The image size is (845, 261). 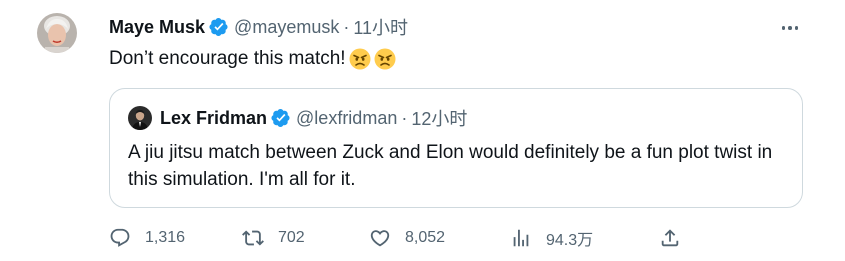 I want to click on like-icon, so click(x=380, y=238).